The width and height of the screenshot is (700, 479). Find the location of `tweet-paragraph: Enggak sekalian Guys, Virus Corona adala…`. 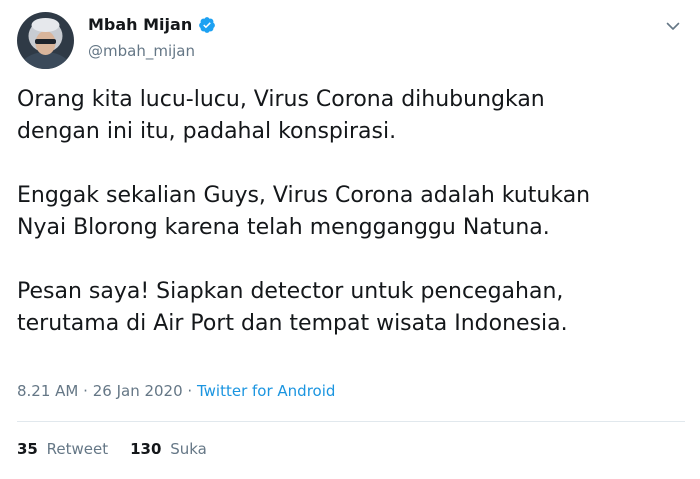

tweet-paragraph: Enggak sekalian Guys, Virus Corona adala… is located at coordinates (304, 211).